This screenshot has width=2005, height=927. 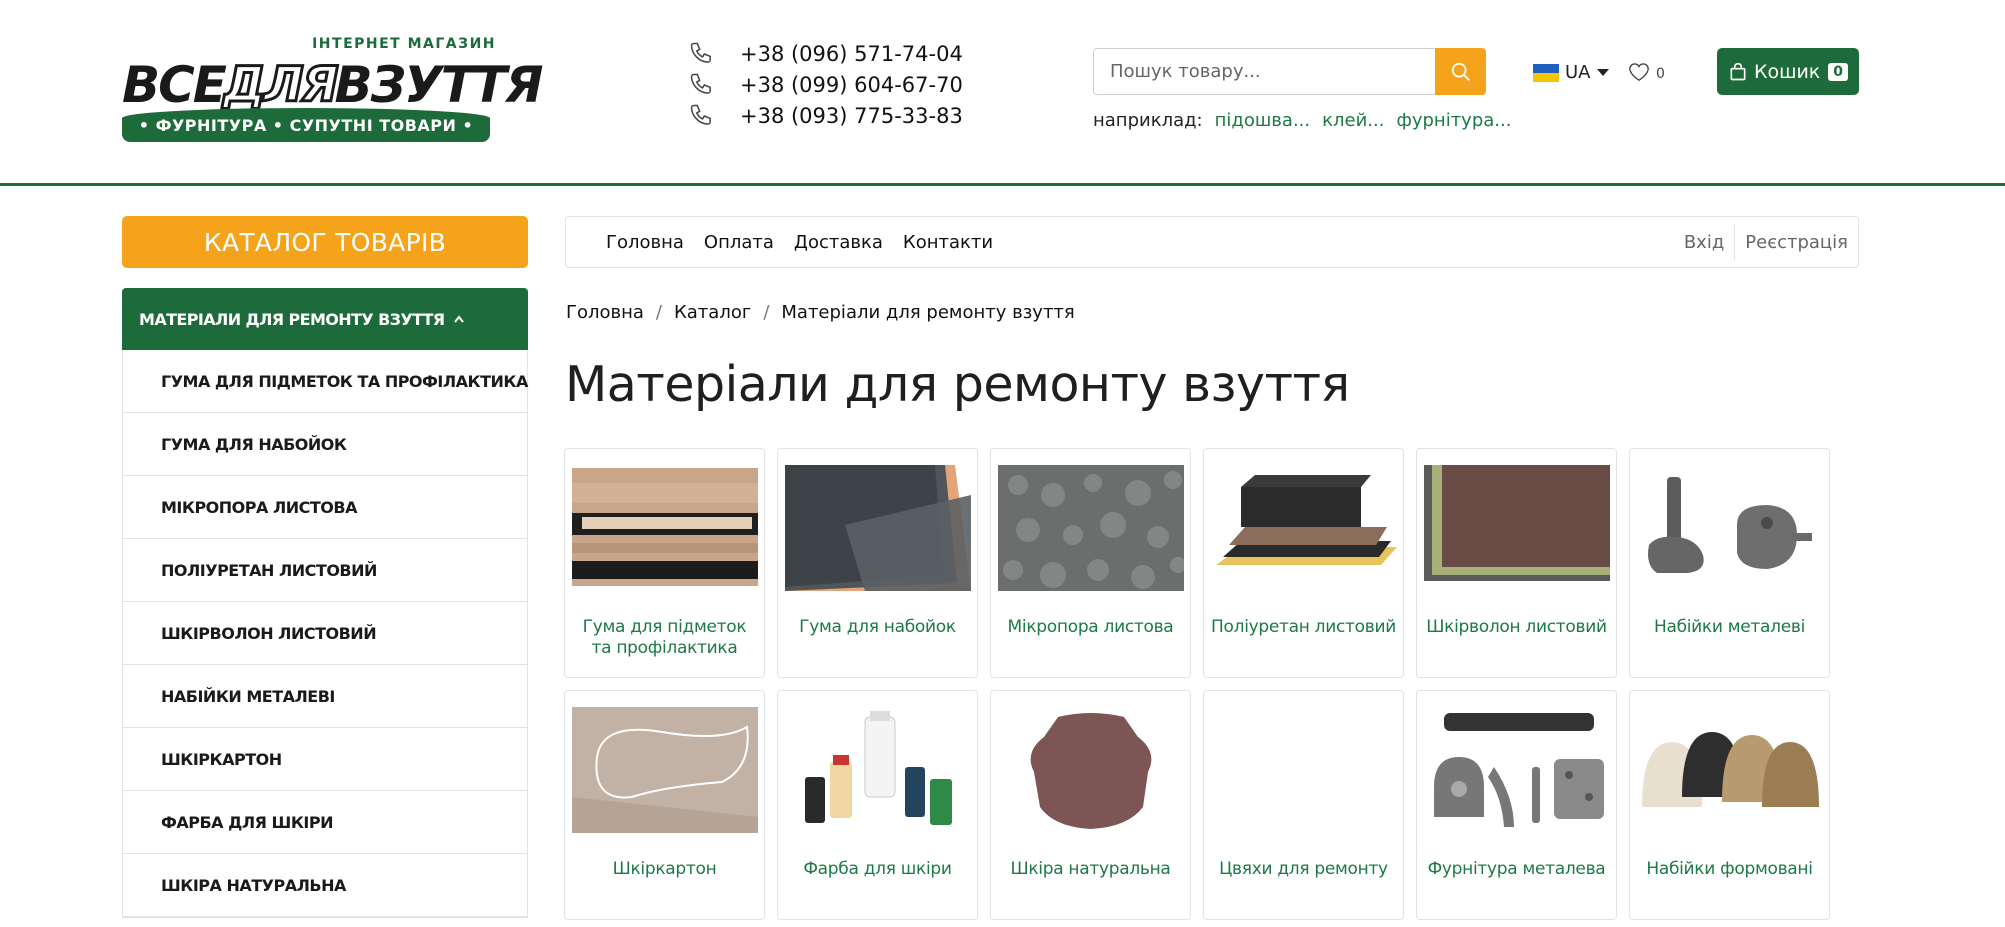 I want to click on search-bar, so click(x=1289, y=71).